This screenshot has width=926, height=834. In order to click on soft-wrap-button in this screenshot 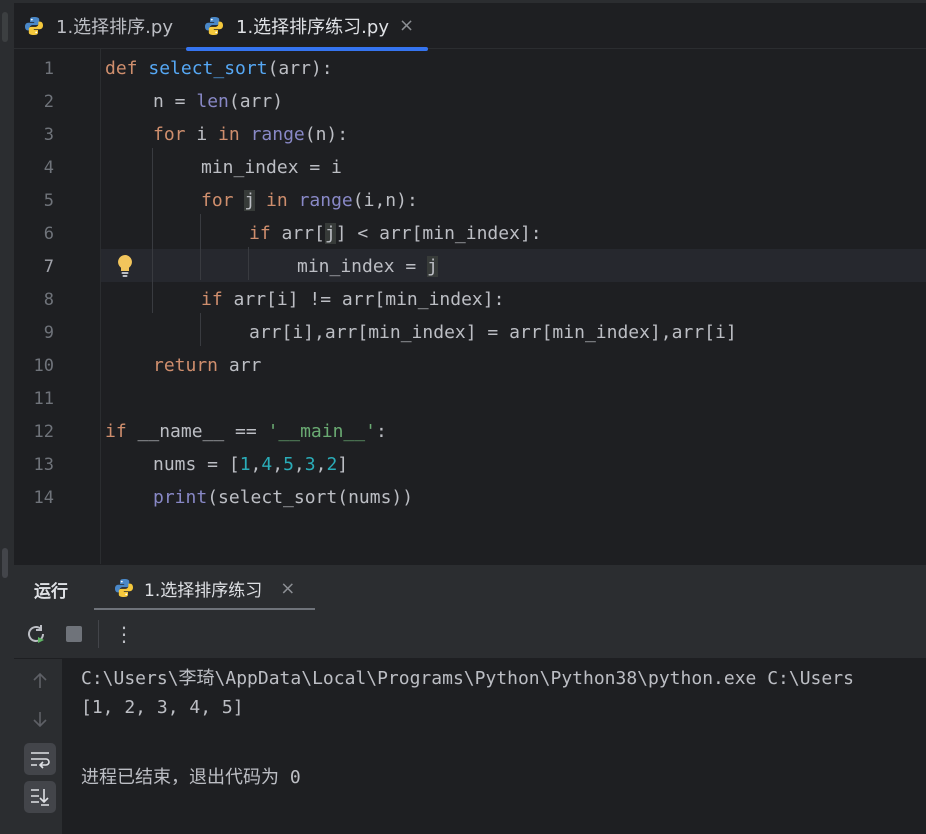, I will do `click(40, 759)`.